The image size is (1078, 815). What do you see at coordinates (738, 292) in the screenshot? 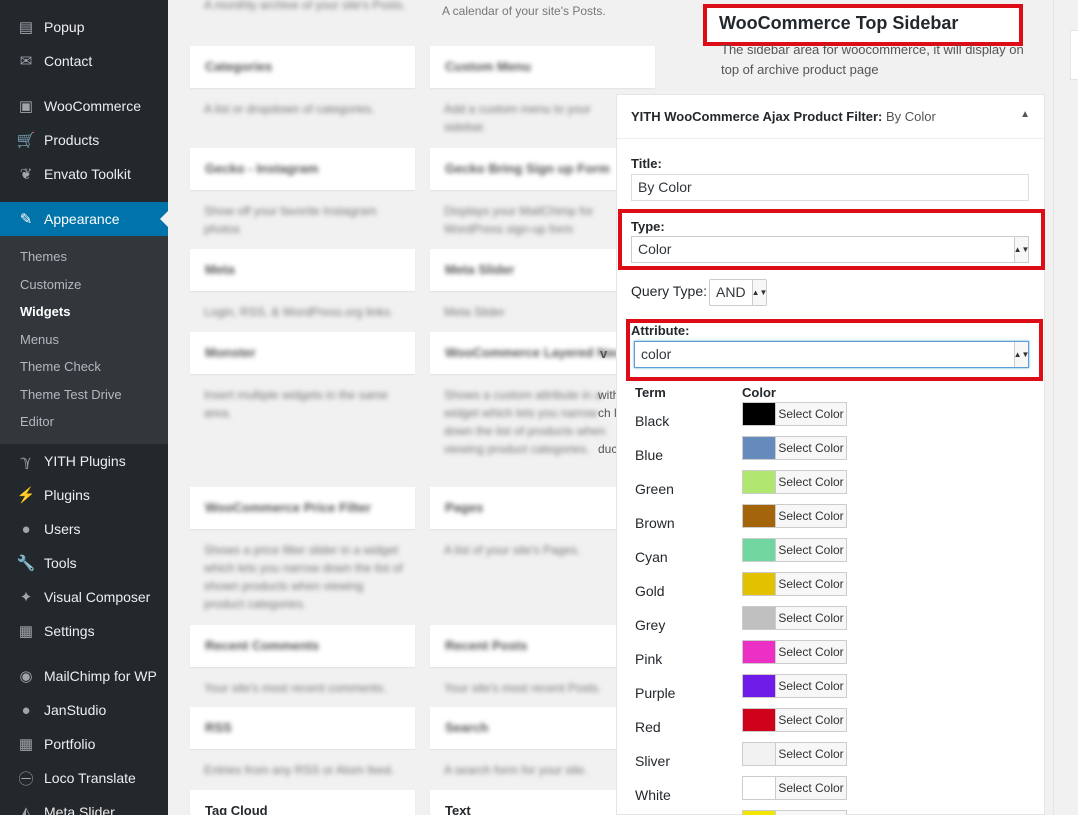
I see `query-type-select: AND ▲▼` at bounding box center [738, 292].